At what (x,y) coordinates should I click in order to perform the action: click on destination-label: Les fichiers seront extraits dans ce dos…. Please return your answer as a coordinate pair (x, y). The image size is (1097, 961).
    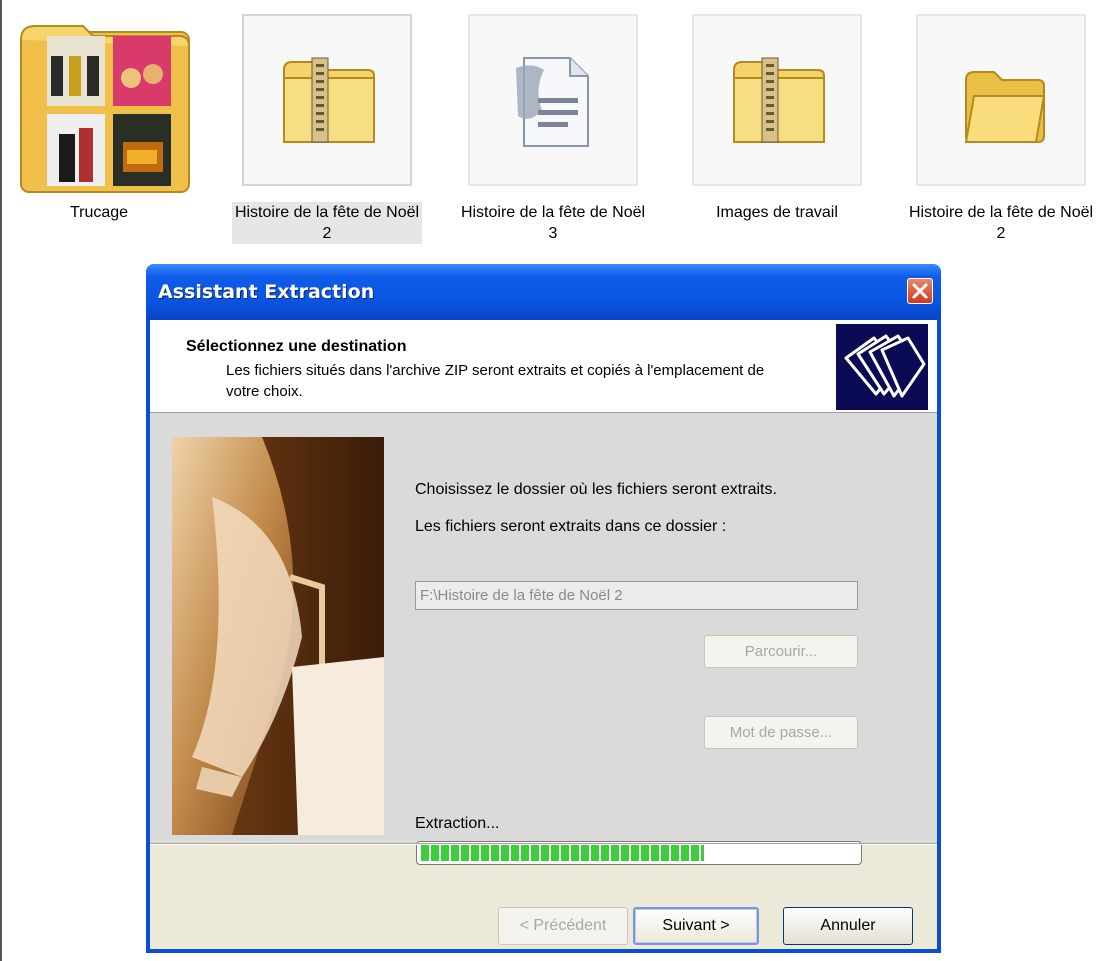
    Looking at the image, I should click on (571, 526).